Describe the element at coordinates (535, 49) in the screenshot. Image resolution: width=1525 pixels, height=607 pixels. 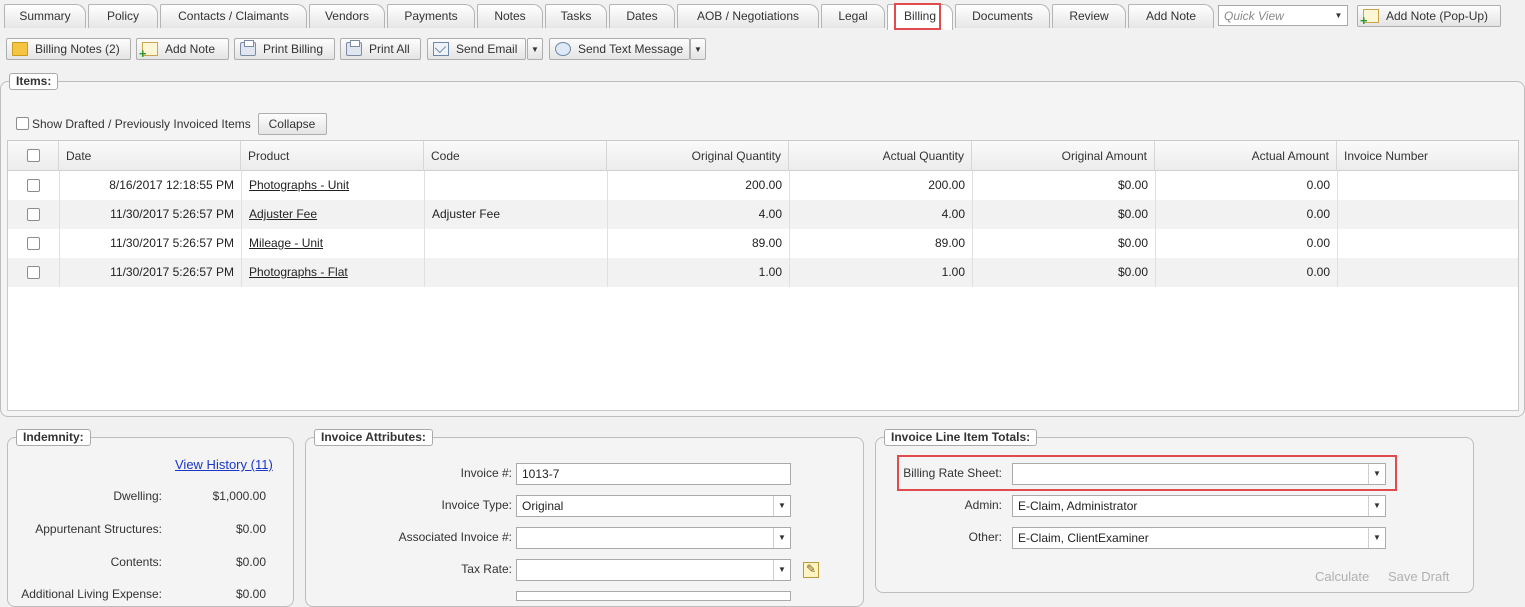
I see `send-email-dropdown-button: ▼` at that location.